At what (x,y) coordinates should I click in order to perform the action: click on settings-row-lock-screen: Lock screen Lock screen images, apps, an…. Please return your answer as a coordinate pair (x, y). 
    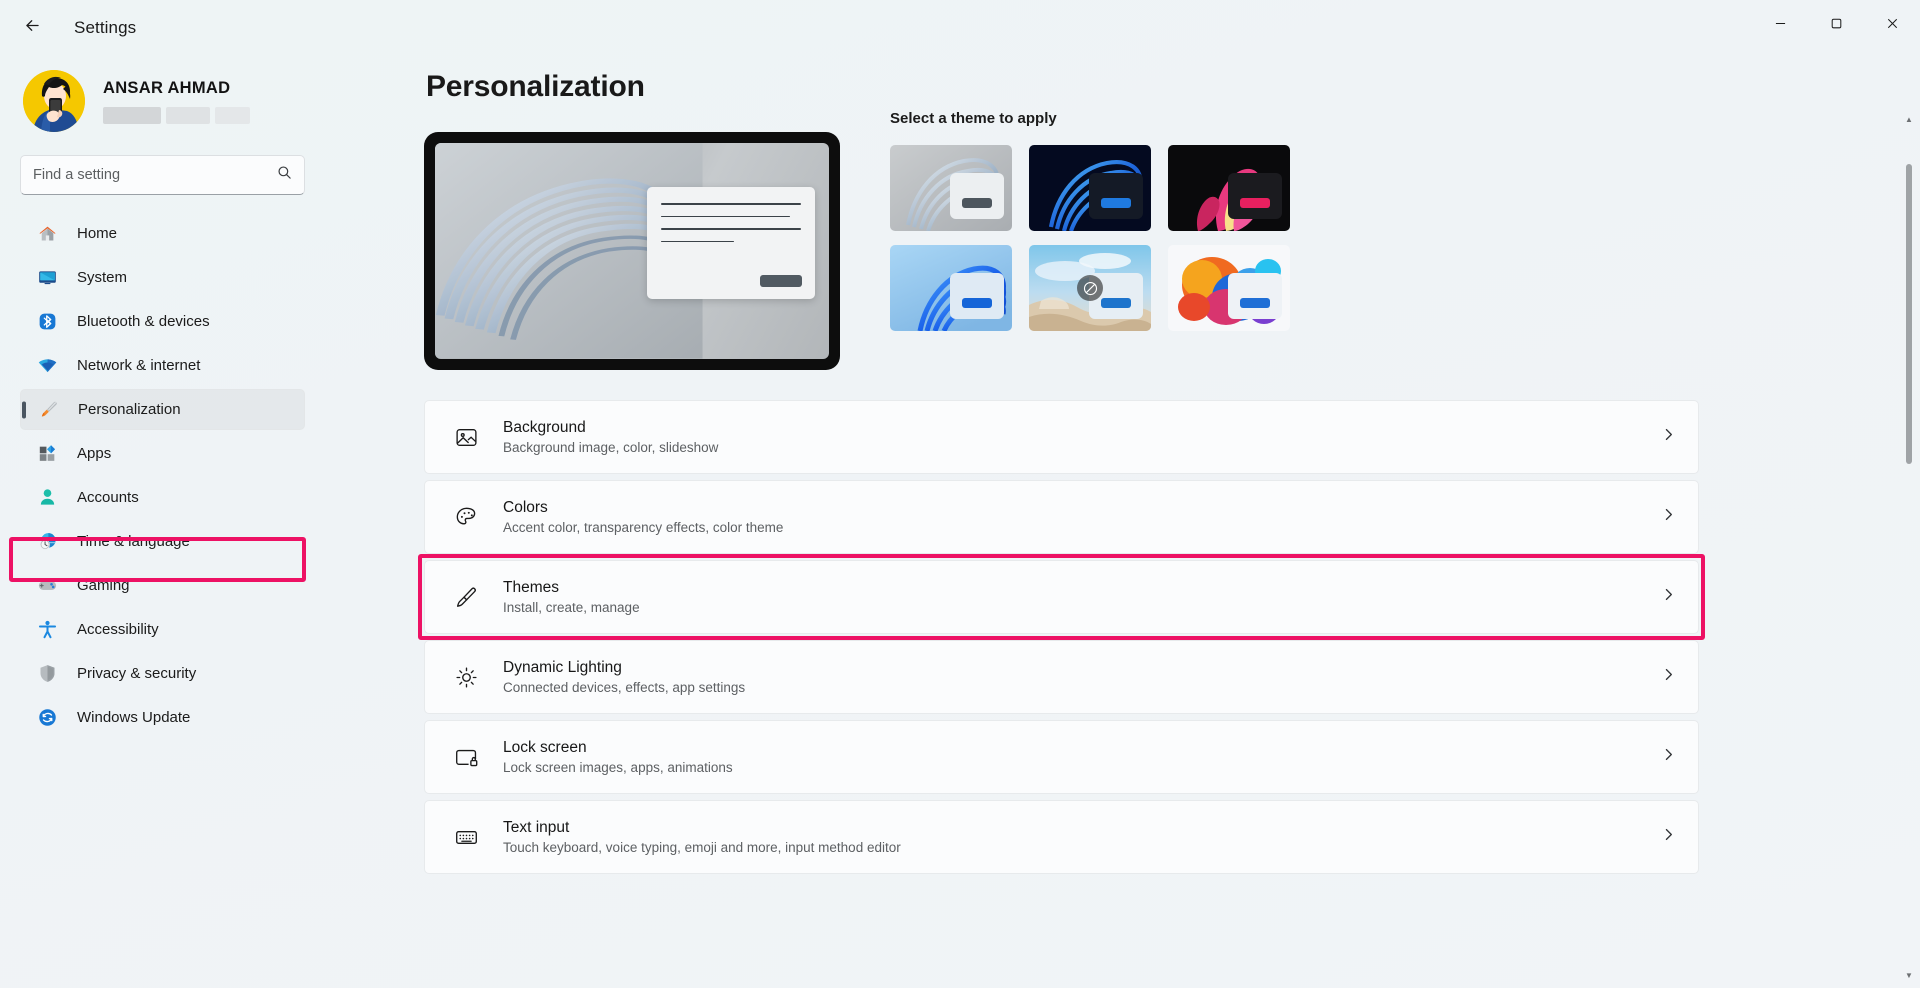
    Looking at the image, I should click on (1061, 757).